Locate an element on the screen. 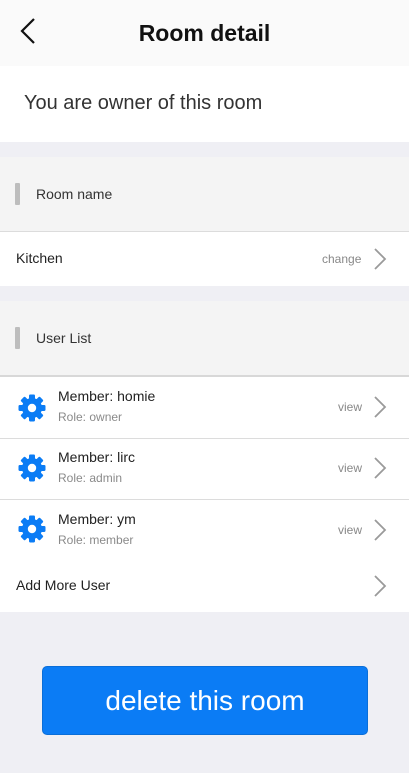 The width and height of the screenshot is (409, 773). room-name-section-title: Room name is located at coordinates (74, 194).